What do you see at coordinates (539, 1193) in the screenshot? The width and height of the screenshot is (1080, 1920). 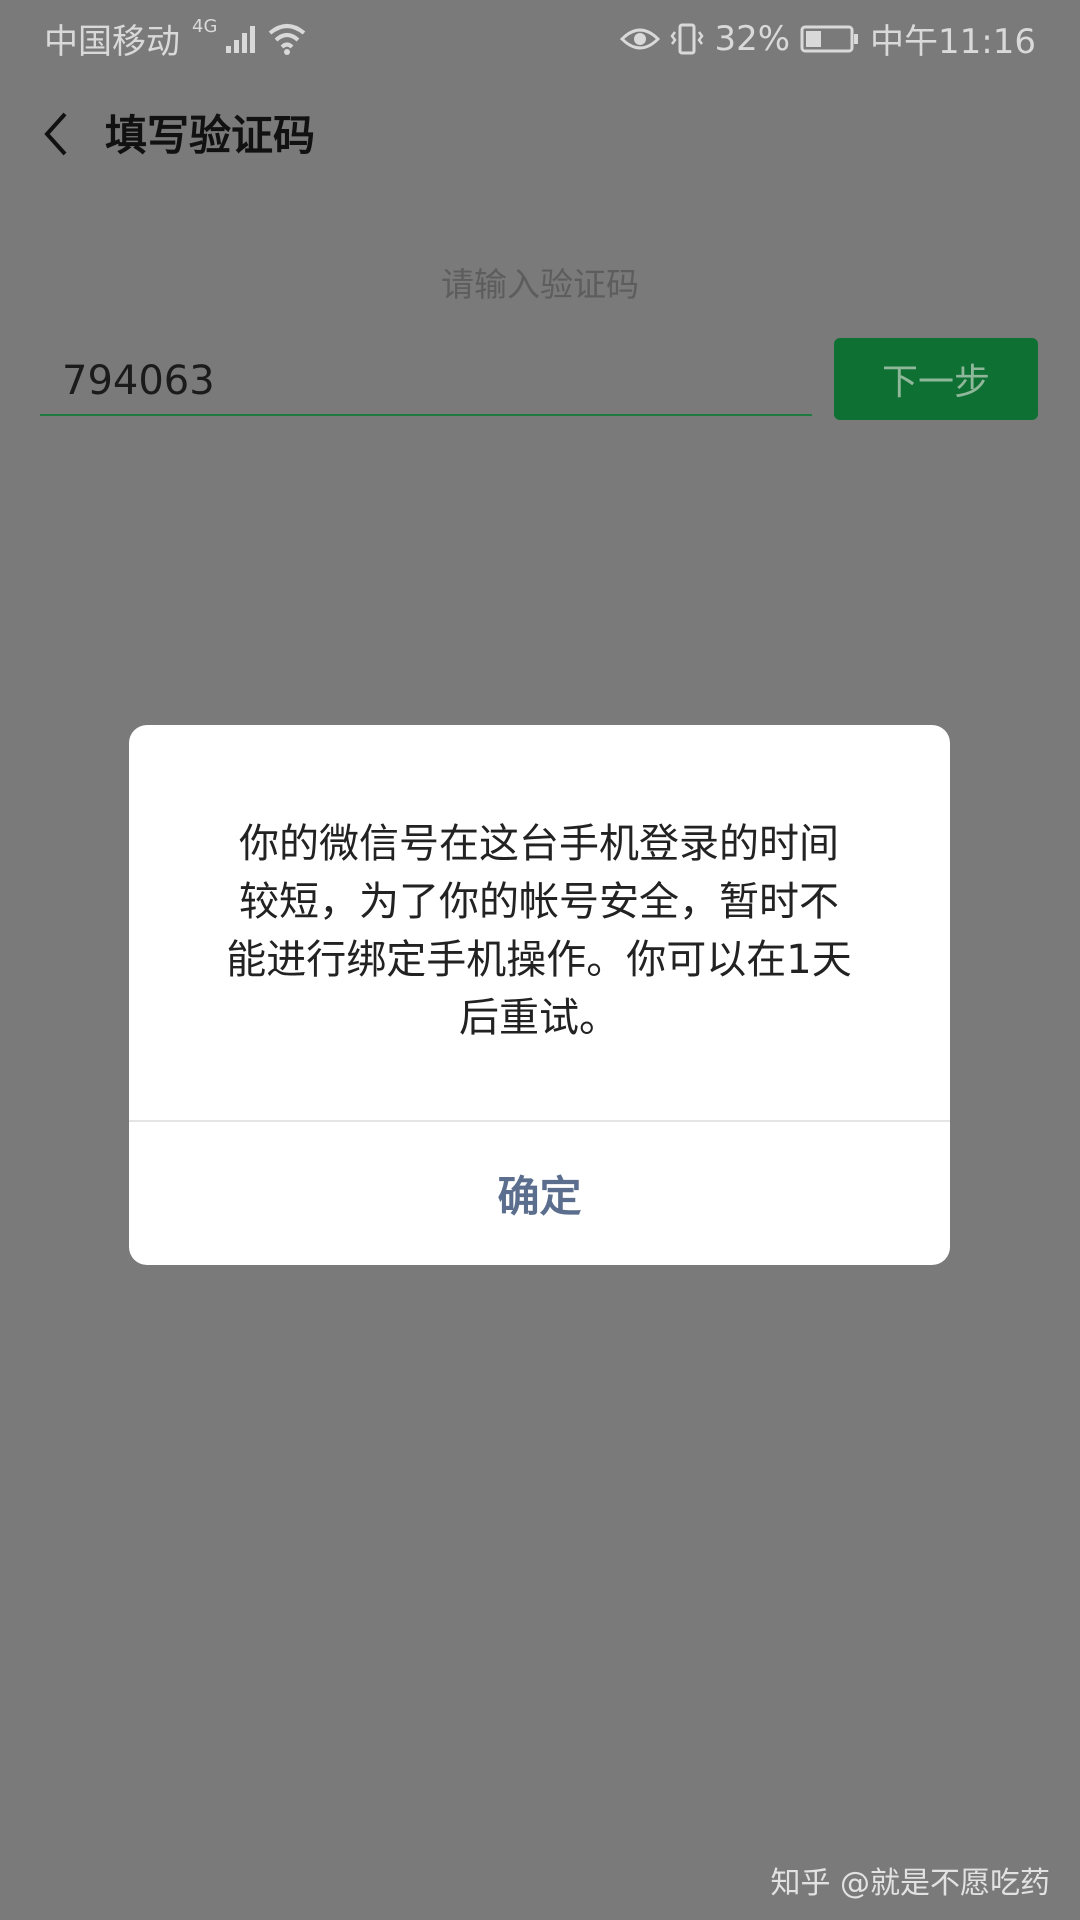 I see `confirm-button: 确定` at bounding box center [539, 1193].